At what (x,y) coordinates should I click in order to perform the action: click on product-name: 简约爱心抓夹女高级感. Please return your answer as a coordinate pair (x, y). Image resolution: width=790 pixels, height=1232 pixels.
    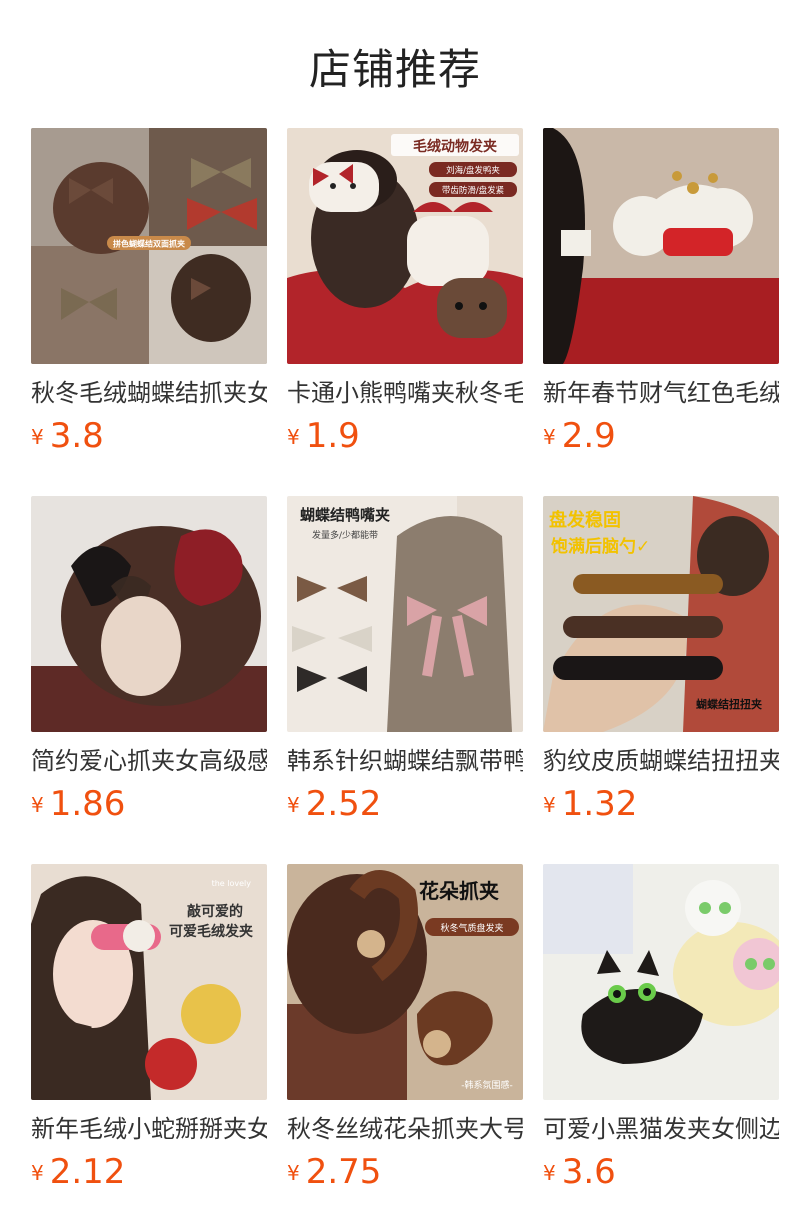
    Looking at the image, I should click on (149, 761).